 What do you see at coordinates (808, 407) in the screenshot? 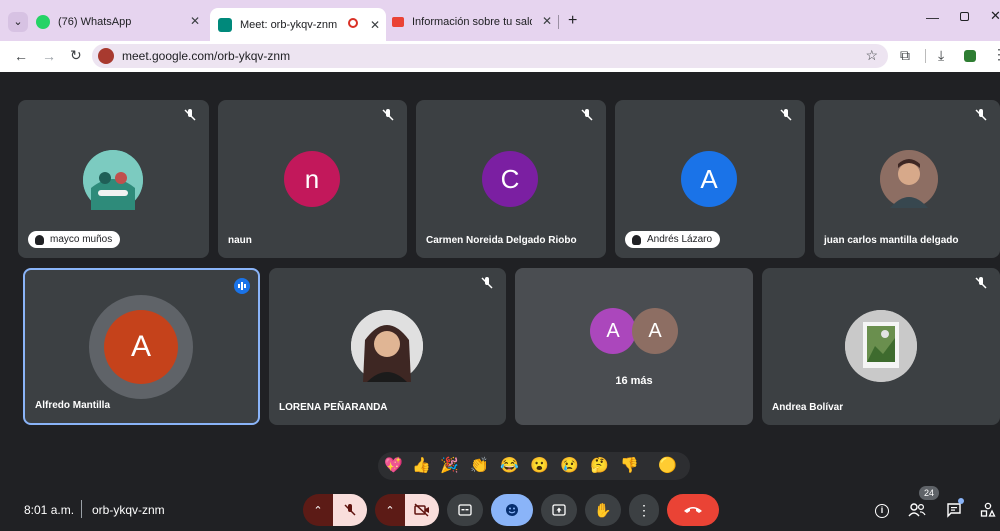
I see `participant-name: Andrea Bolívar` at bounding box center [808, 407].